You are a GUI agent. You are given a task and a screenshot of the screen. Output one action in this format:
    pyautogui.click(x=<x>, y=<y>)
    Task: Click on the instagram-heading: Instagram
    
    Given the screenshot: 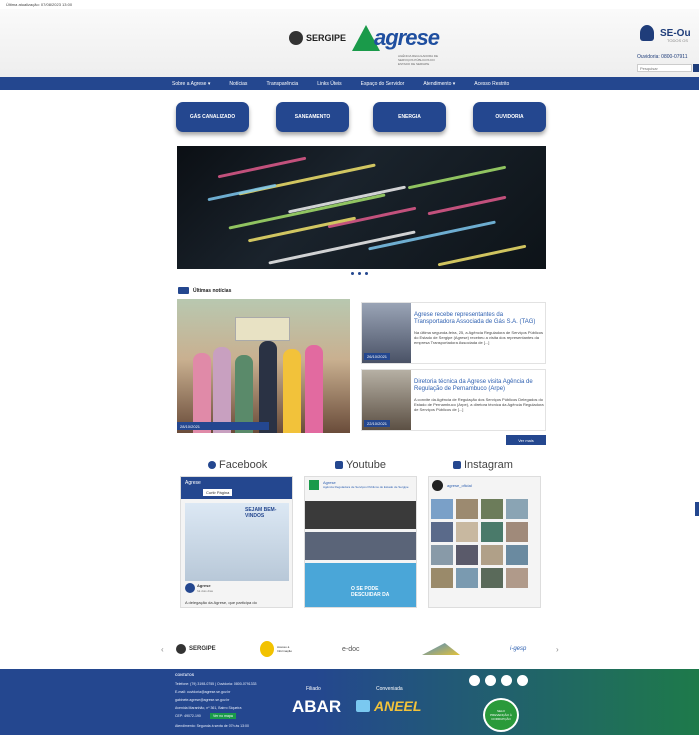 What is the action you would take?
    pyautogui.click(x=483, y=465)
    